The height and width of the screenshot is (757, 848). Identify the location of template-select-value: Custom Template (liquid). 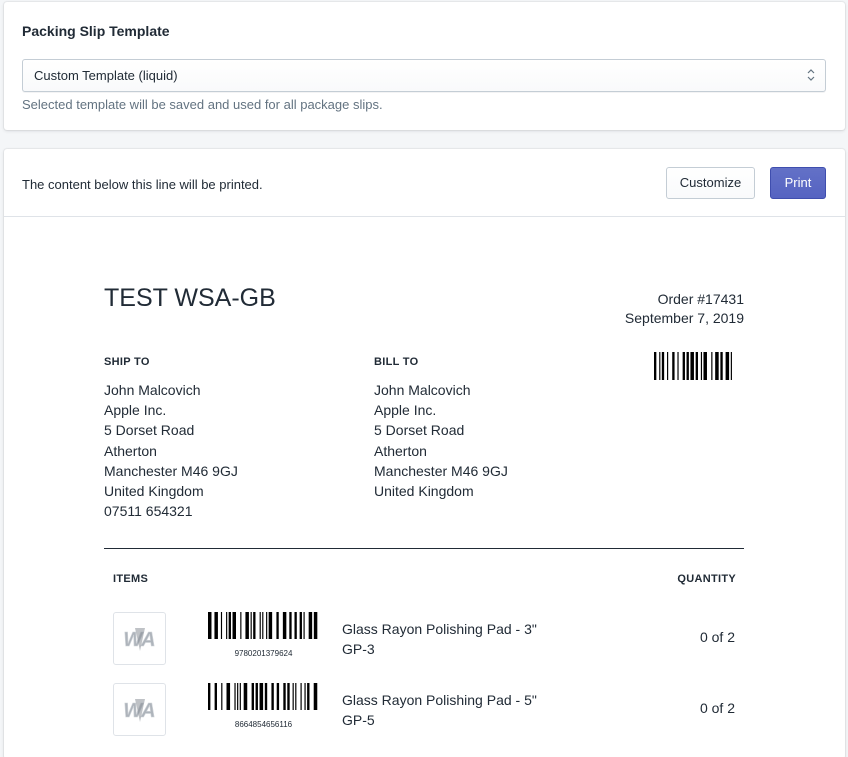
(106, 75).